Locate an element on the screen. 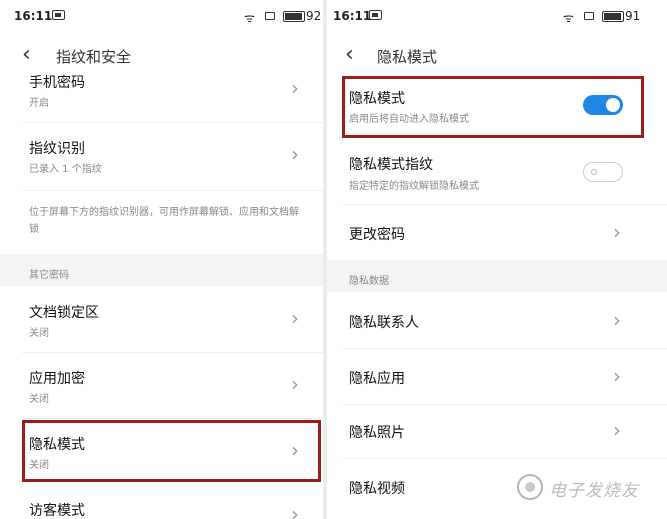 The height and width of the screenshot is (519, 667). list-item-guest-mode: 访客模式 › is located at coordinates (161, 505).